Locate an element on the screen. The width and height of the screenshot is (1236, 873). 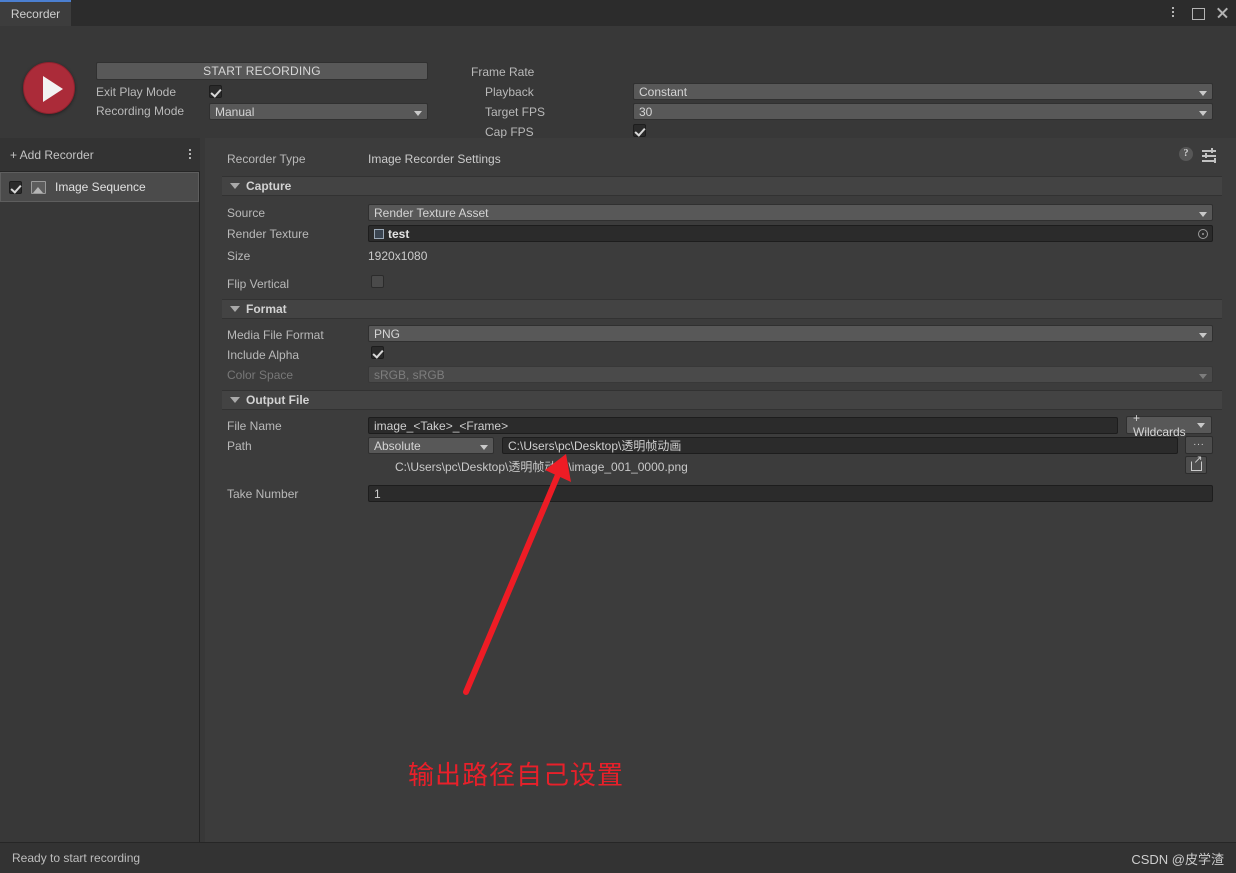
render-texture-asset-icon is located at coordinates (379, 233).